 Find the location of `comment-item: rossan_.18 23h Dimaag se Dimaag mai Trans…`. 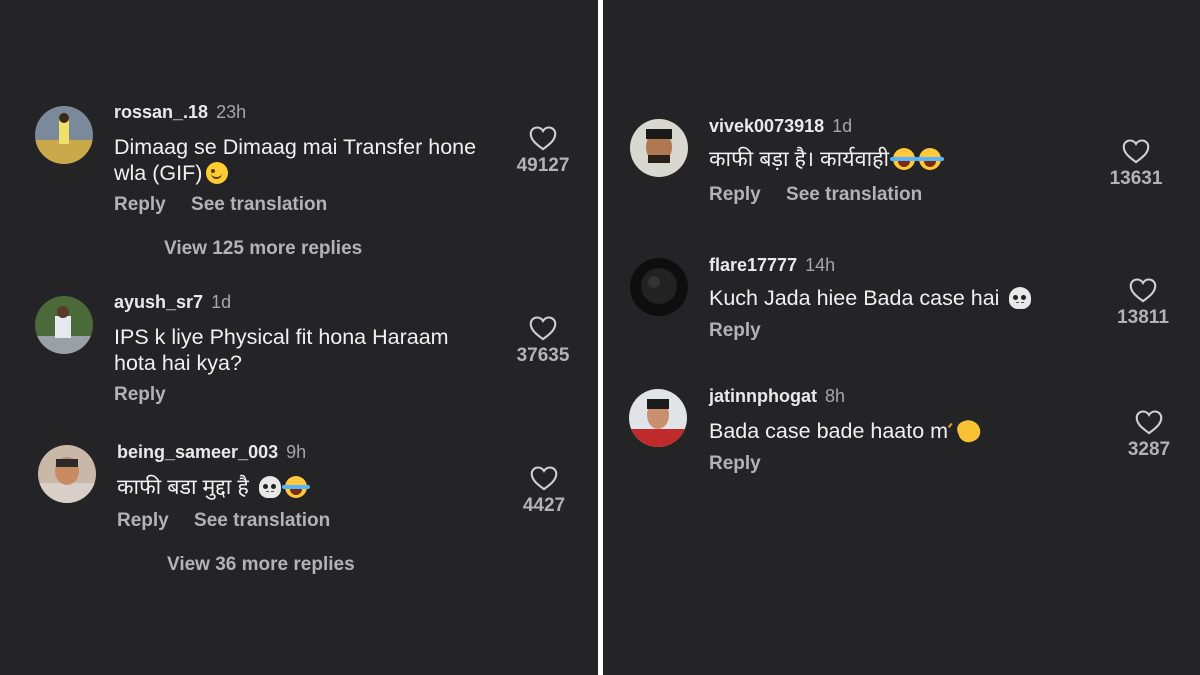

comment-item: rossan_.18 23h Dimaag se Dimaag mai Trans… is located at coordinates (299, 179).